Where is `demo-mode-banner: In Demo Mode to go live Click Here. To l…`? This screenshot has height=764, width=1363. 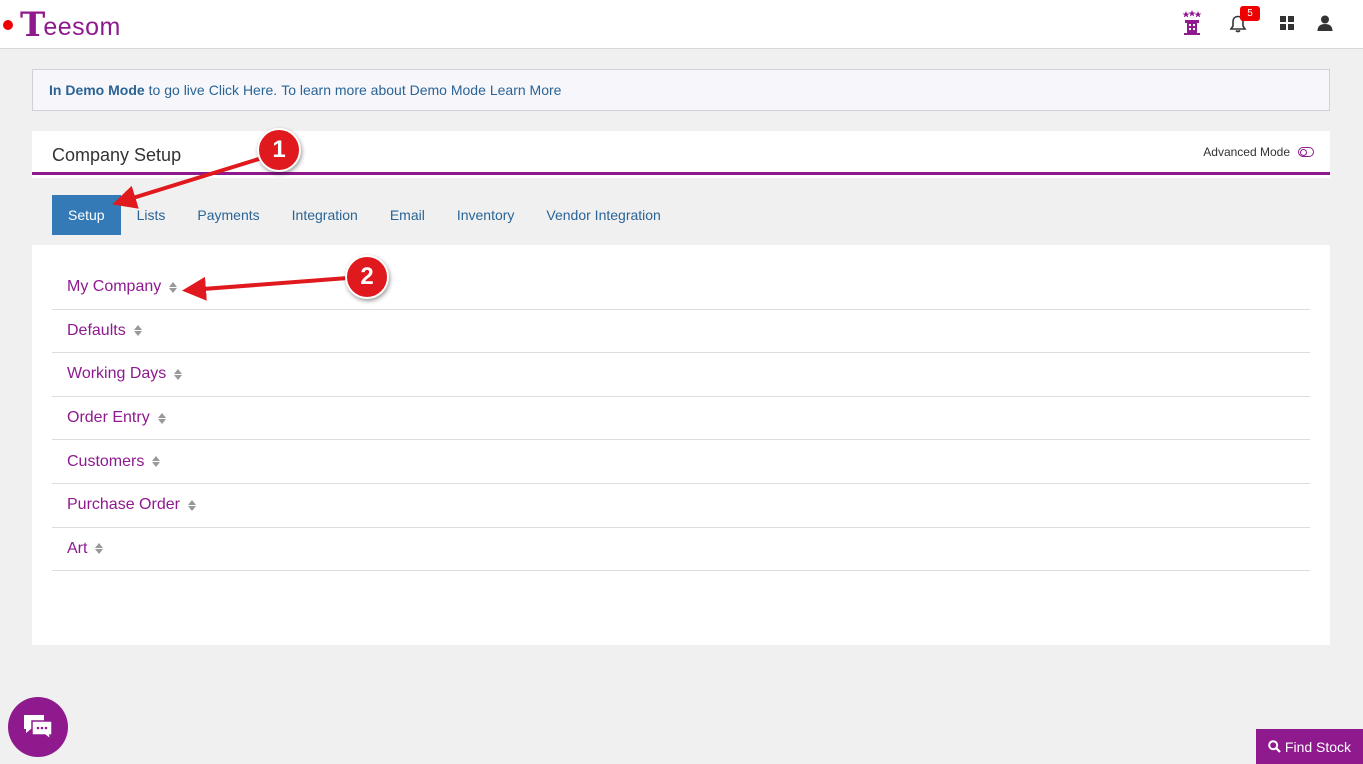
demo-mode-banner: In Demo Mode to go live Click Here. To l… is located at coordinates (681, 90).